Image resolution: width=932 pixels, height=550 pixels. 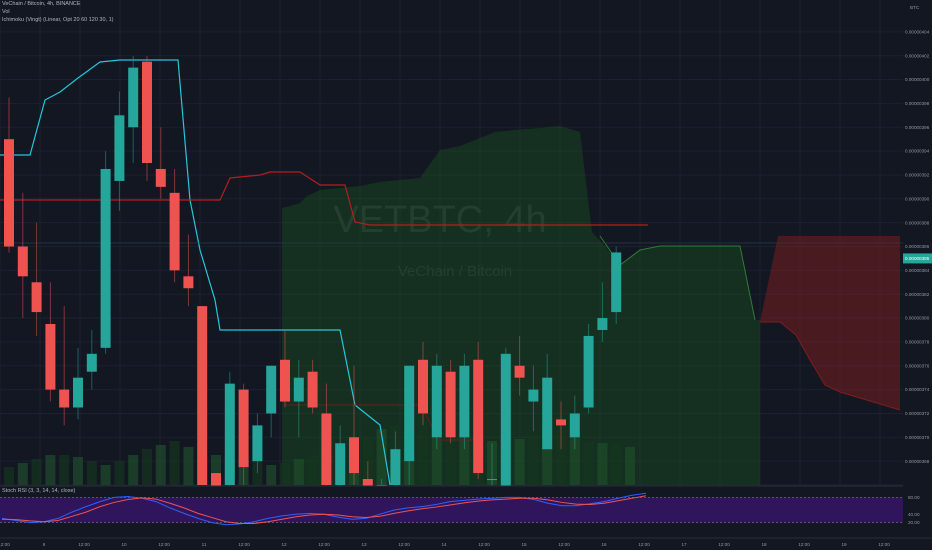 I want to click on price-tick-label: 0.00000392, so click(x=917, y=175).